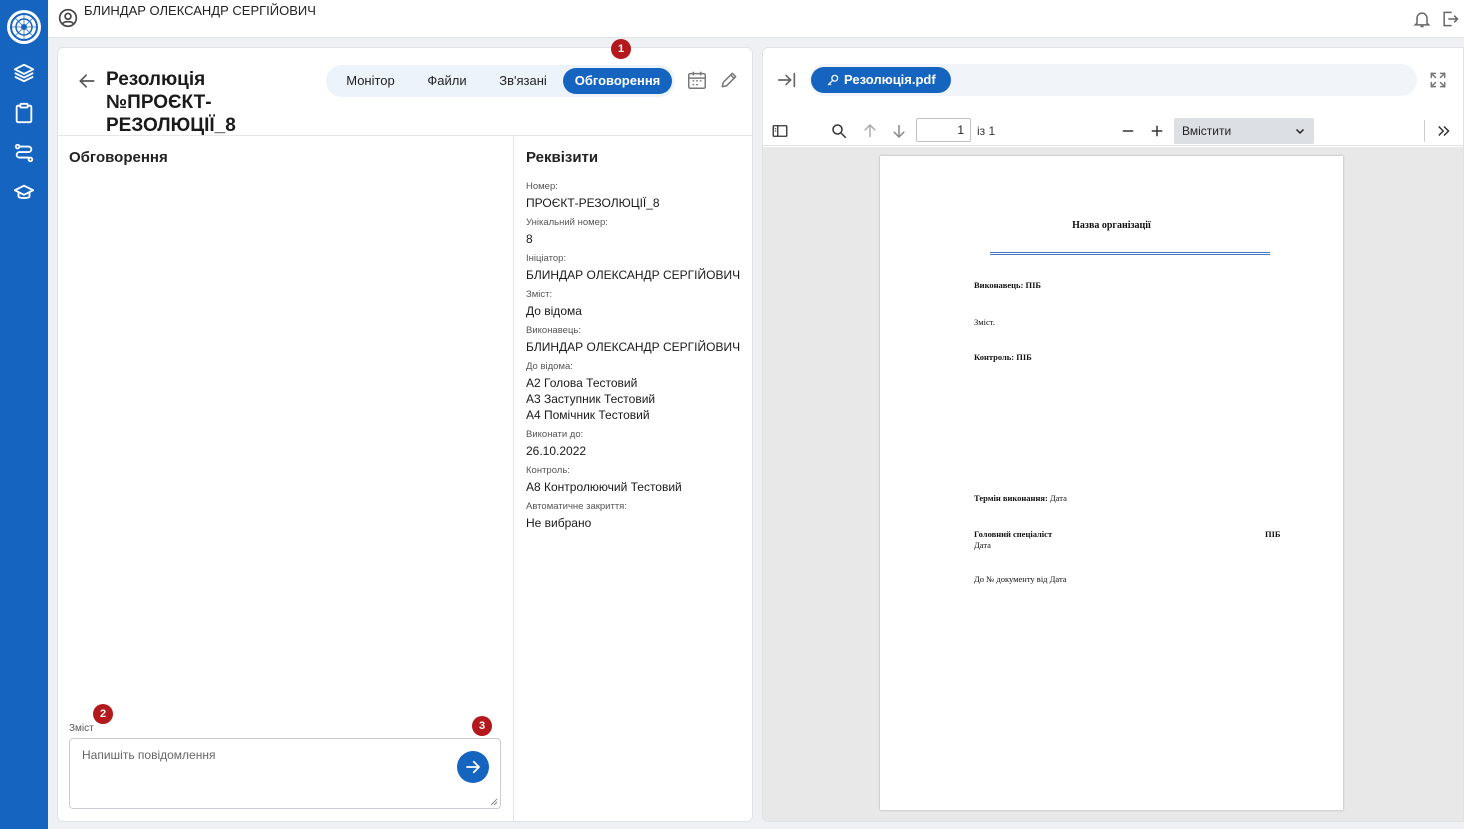  I want to click on file-tab-pdf: Резолюція.pdf, so click(881, 80).